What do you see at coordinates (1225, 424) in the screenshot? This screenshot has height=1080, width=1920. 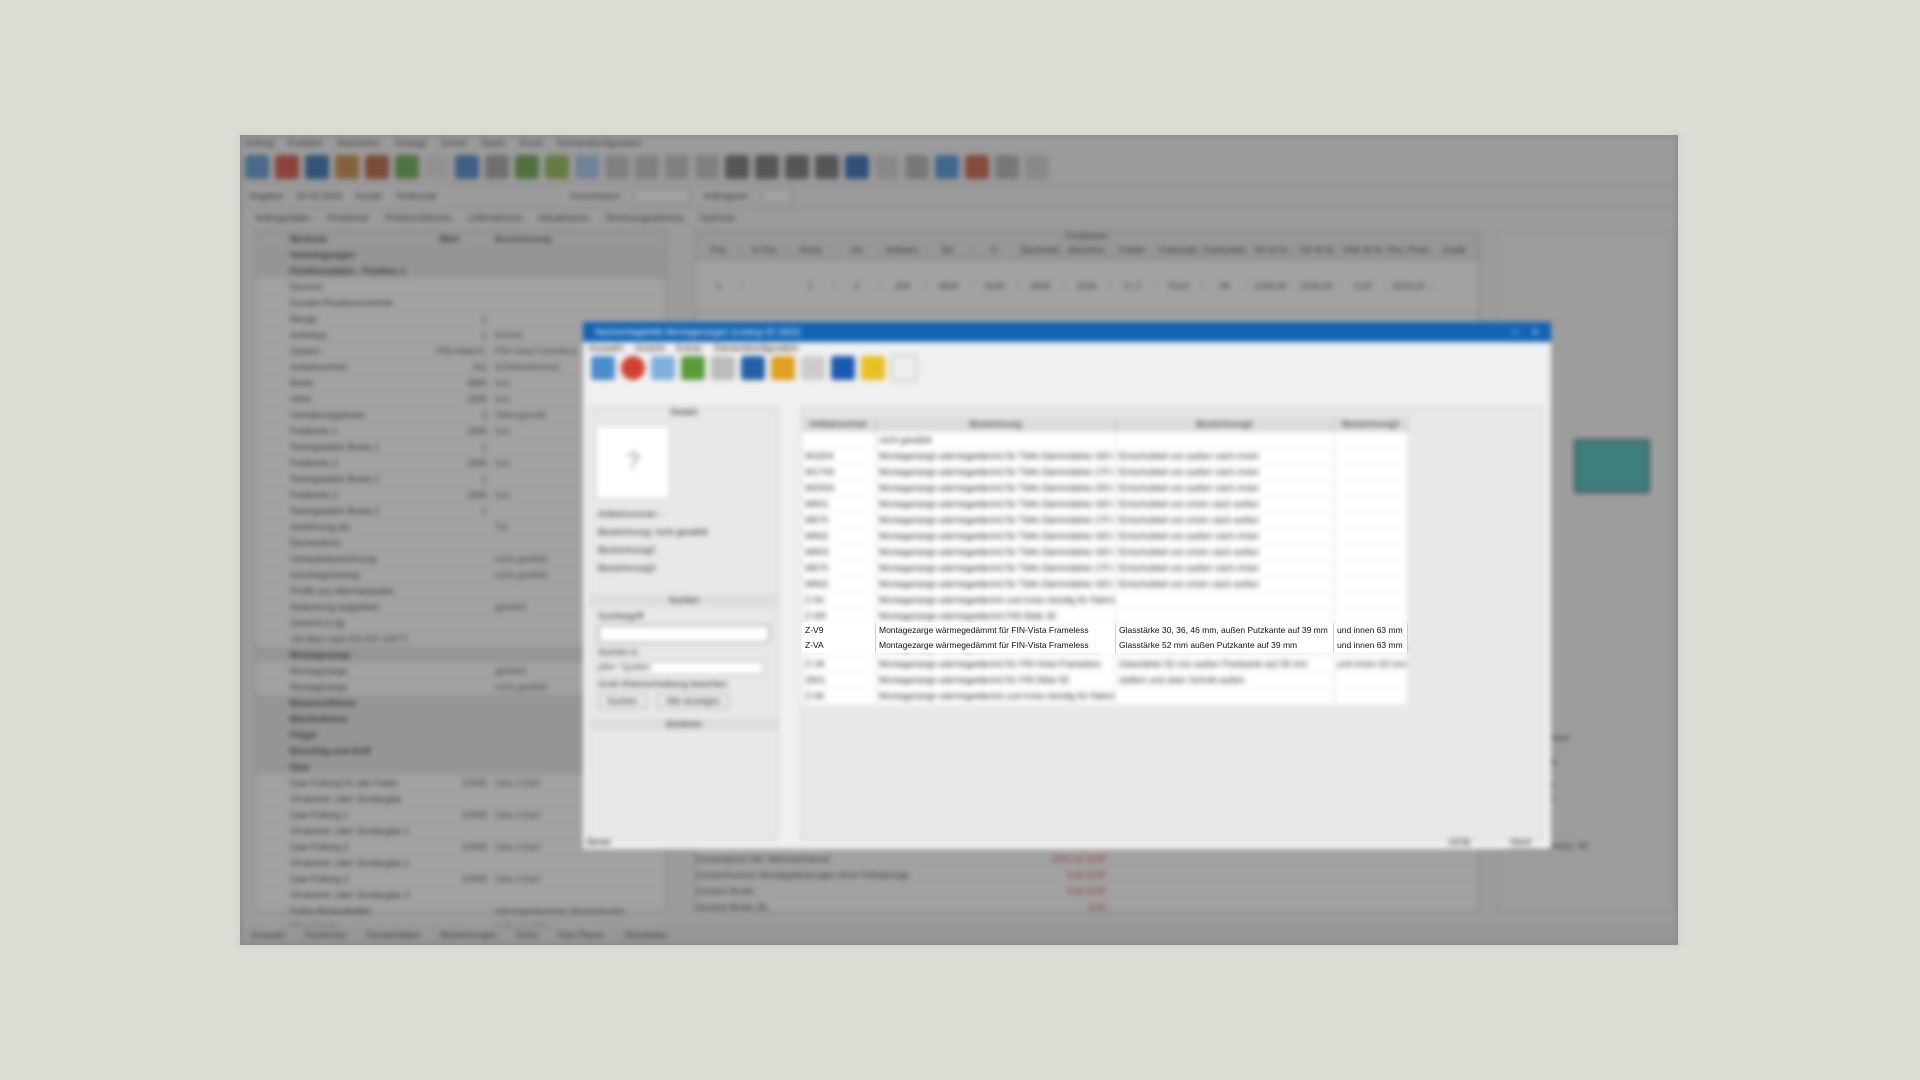 I see `column-header: Bezeichnung2` at bounding box center [1225, 424].